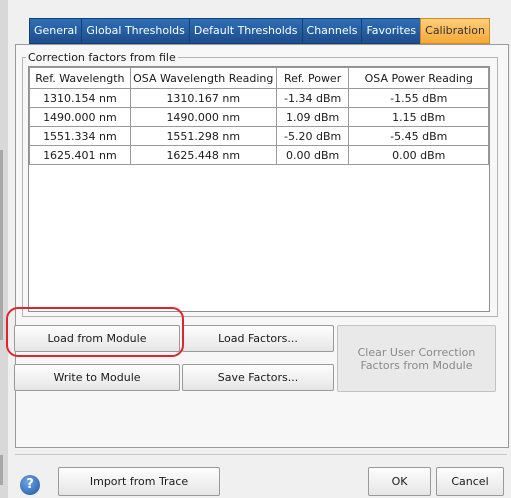 The height and width of the screenshot is (498, 511). What do you see at coordinates (312, 136) in the screenshot?
I see `table-cell: -5.20 dBm` at bounding box center [312, 136].